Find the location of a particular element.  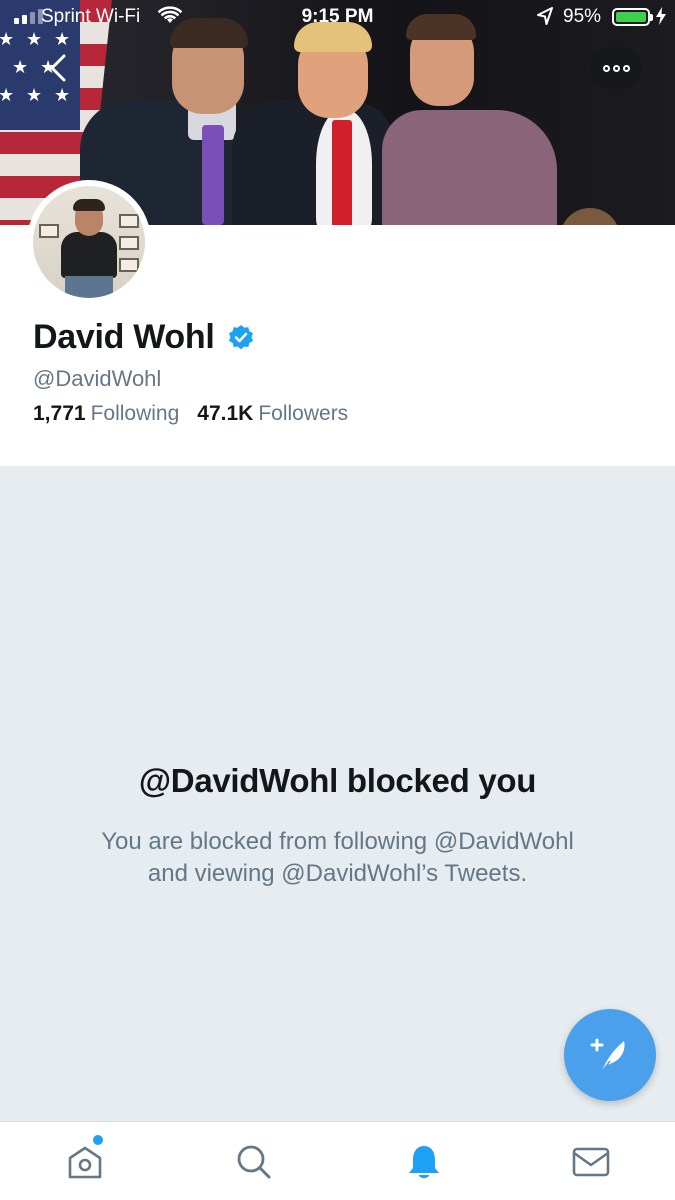

charging-bolt-icon is located at coordinates (661, 19).